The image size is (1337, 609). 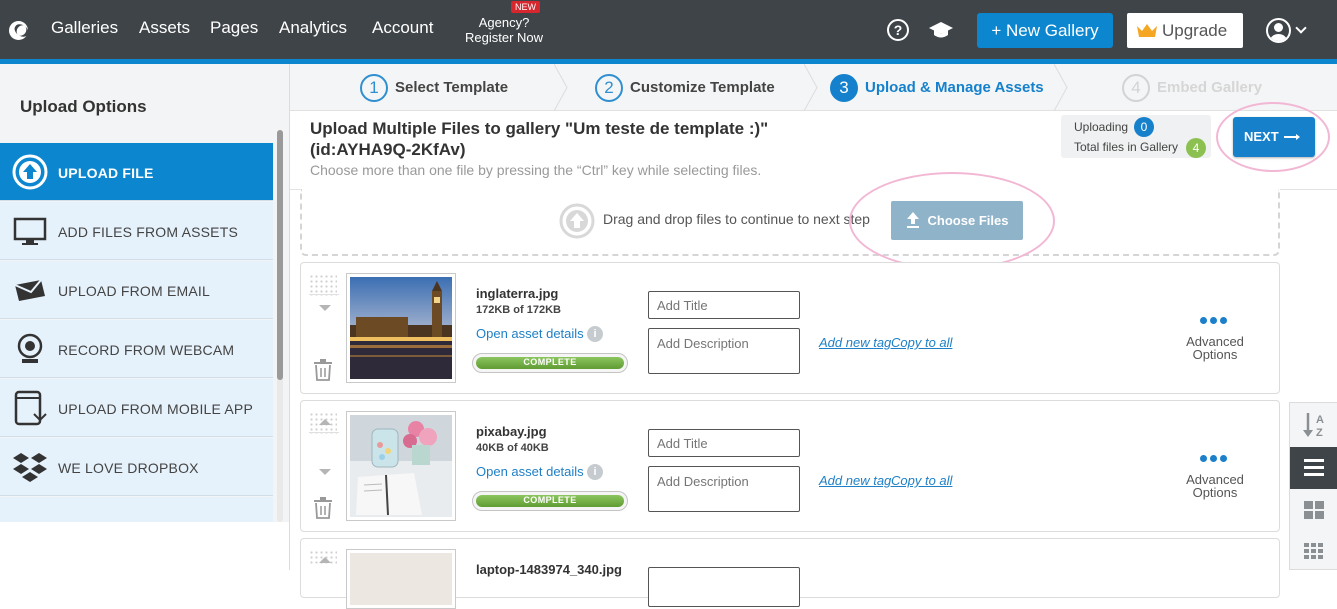 I want to click on grid-view-icon, so click(x=1314, y=510).